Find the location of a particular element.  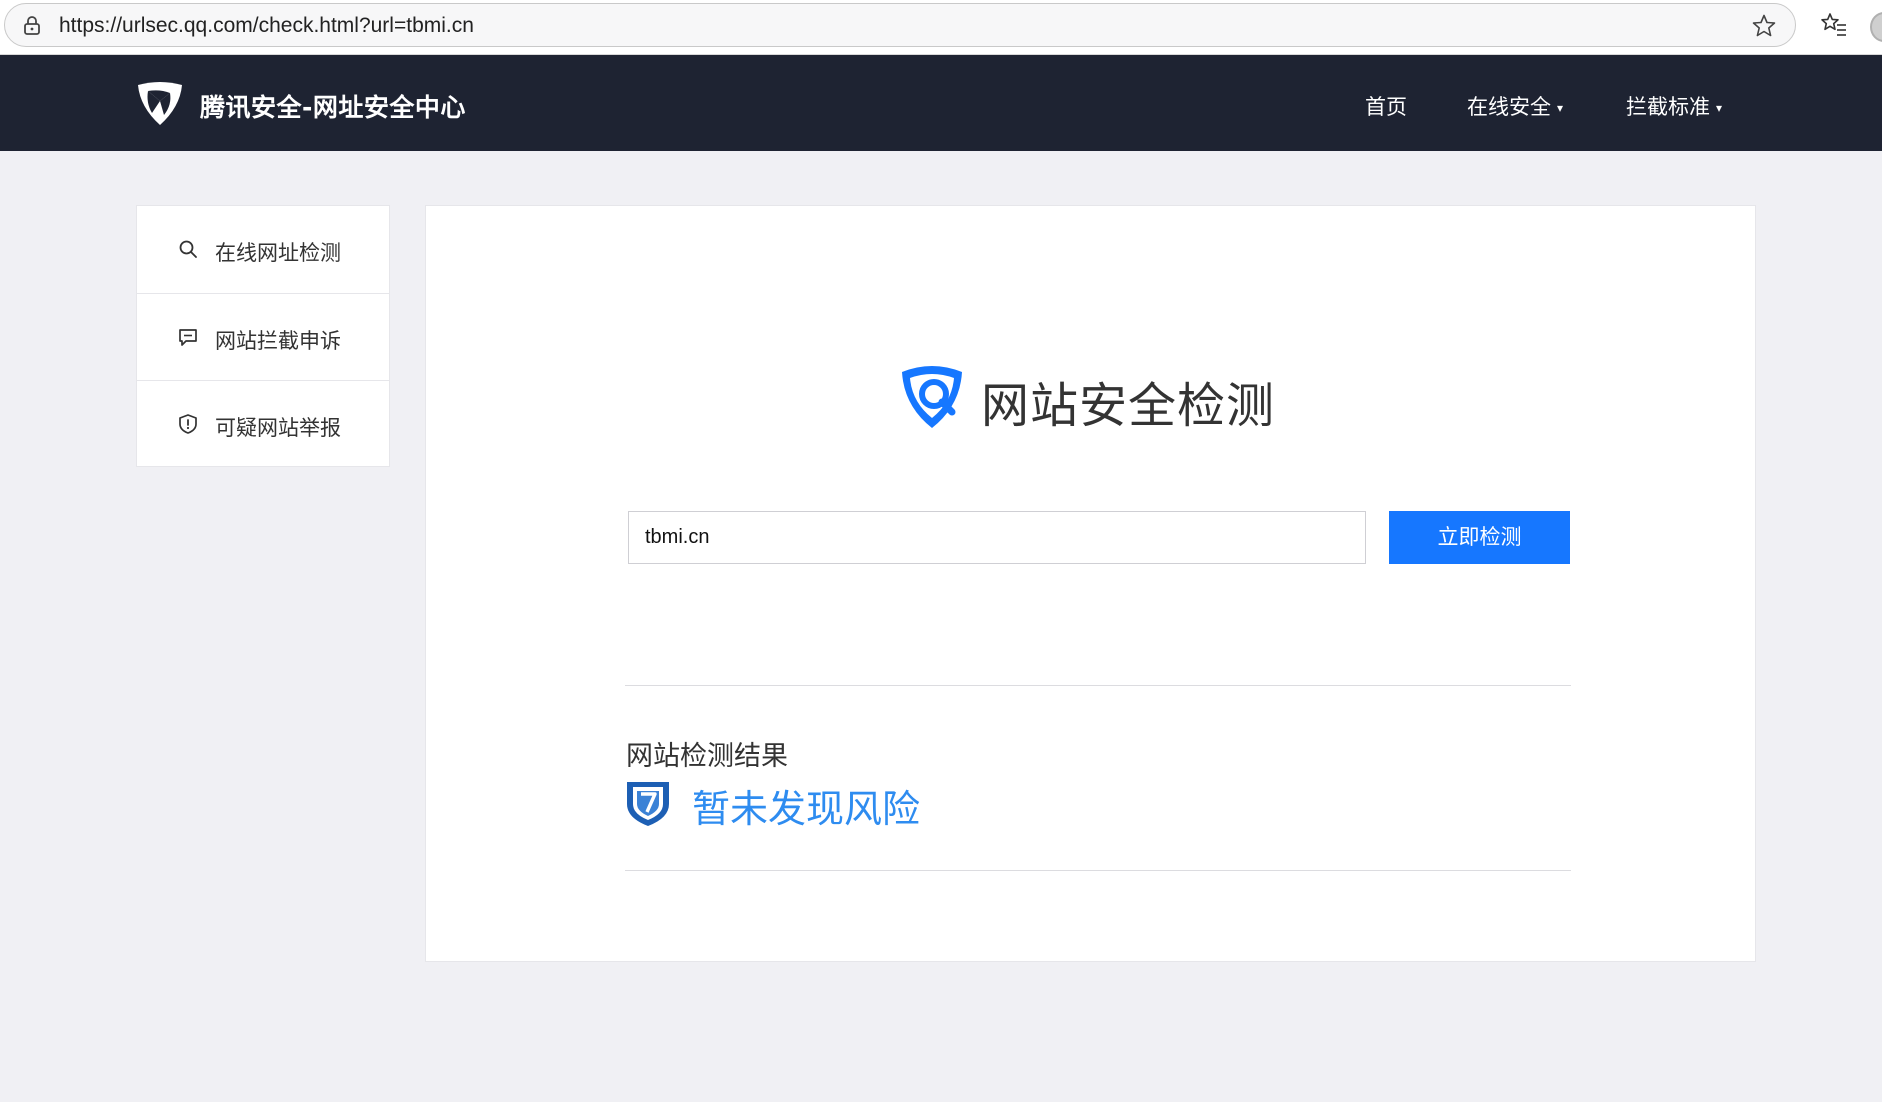

url-input is located at coordinates (997, 537).